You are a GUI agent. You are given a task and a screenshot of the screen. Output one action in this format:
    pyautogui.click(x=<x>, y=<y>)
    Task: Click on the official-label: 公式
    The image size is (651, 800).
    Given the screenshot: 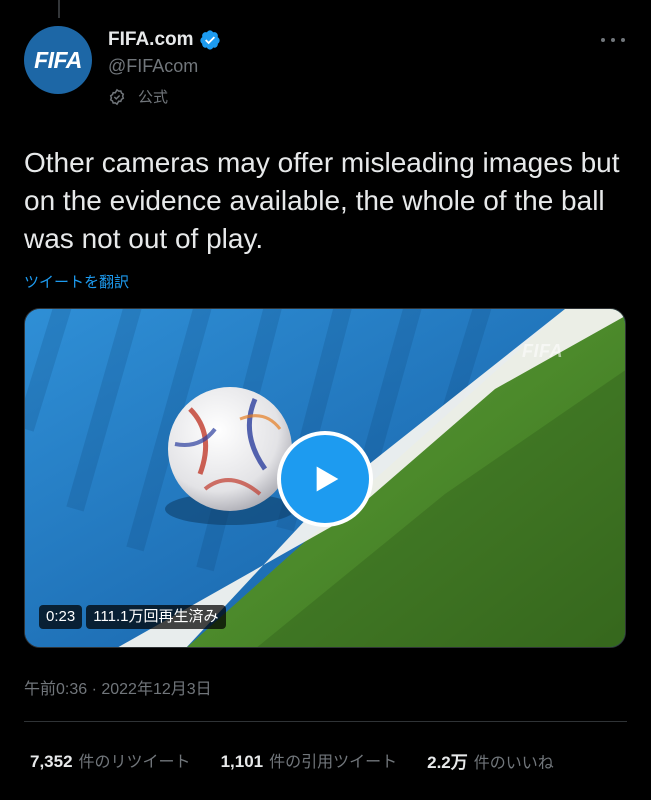 What is the action you would take?
    pyautogui.click(x=153, y=97)
    